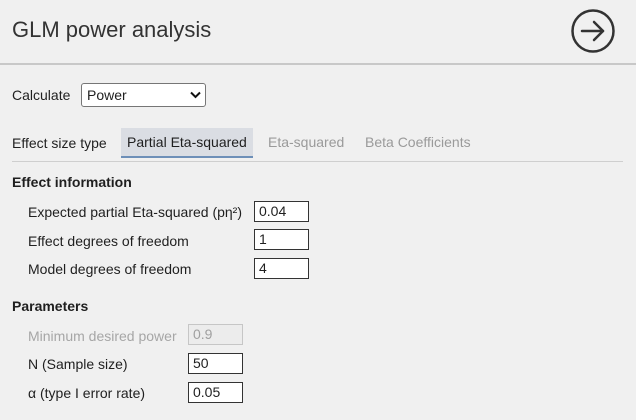  I want to click on alpha-input: 0.05, so click(215, 392).